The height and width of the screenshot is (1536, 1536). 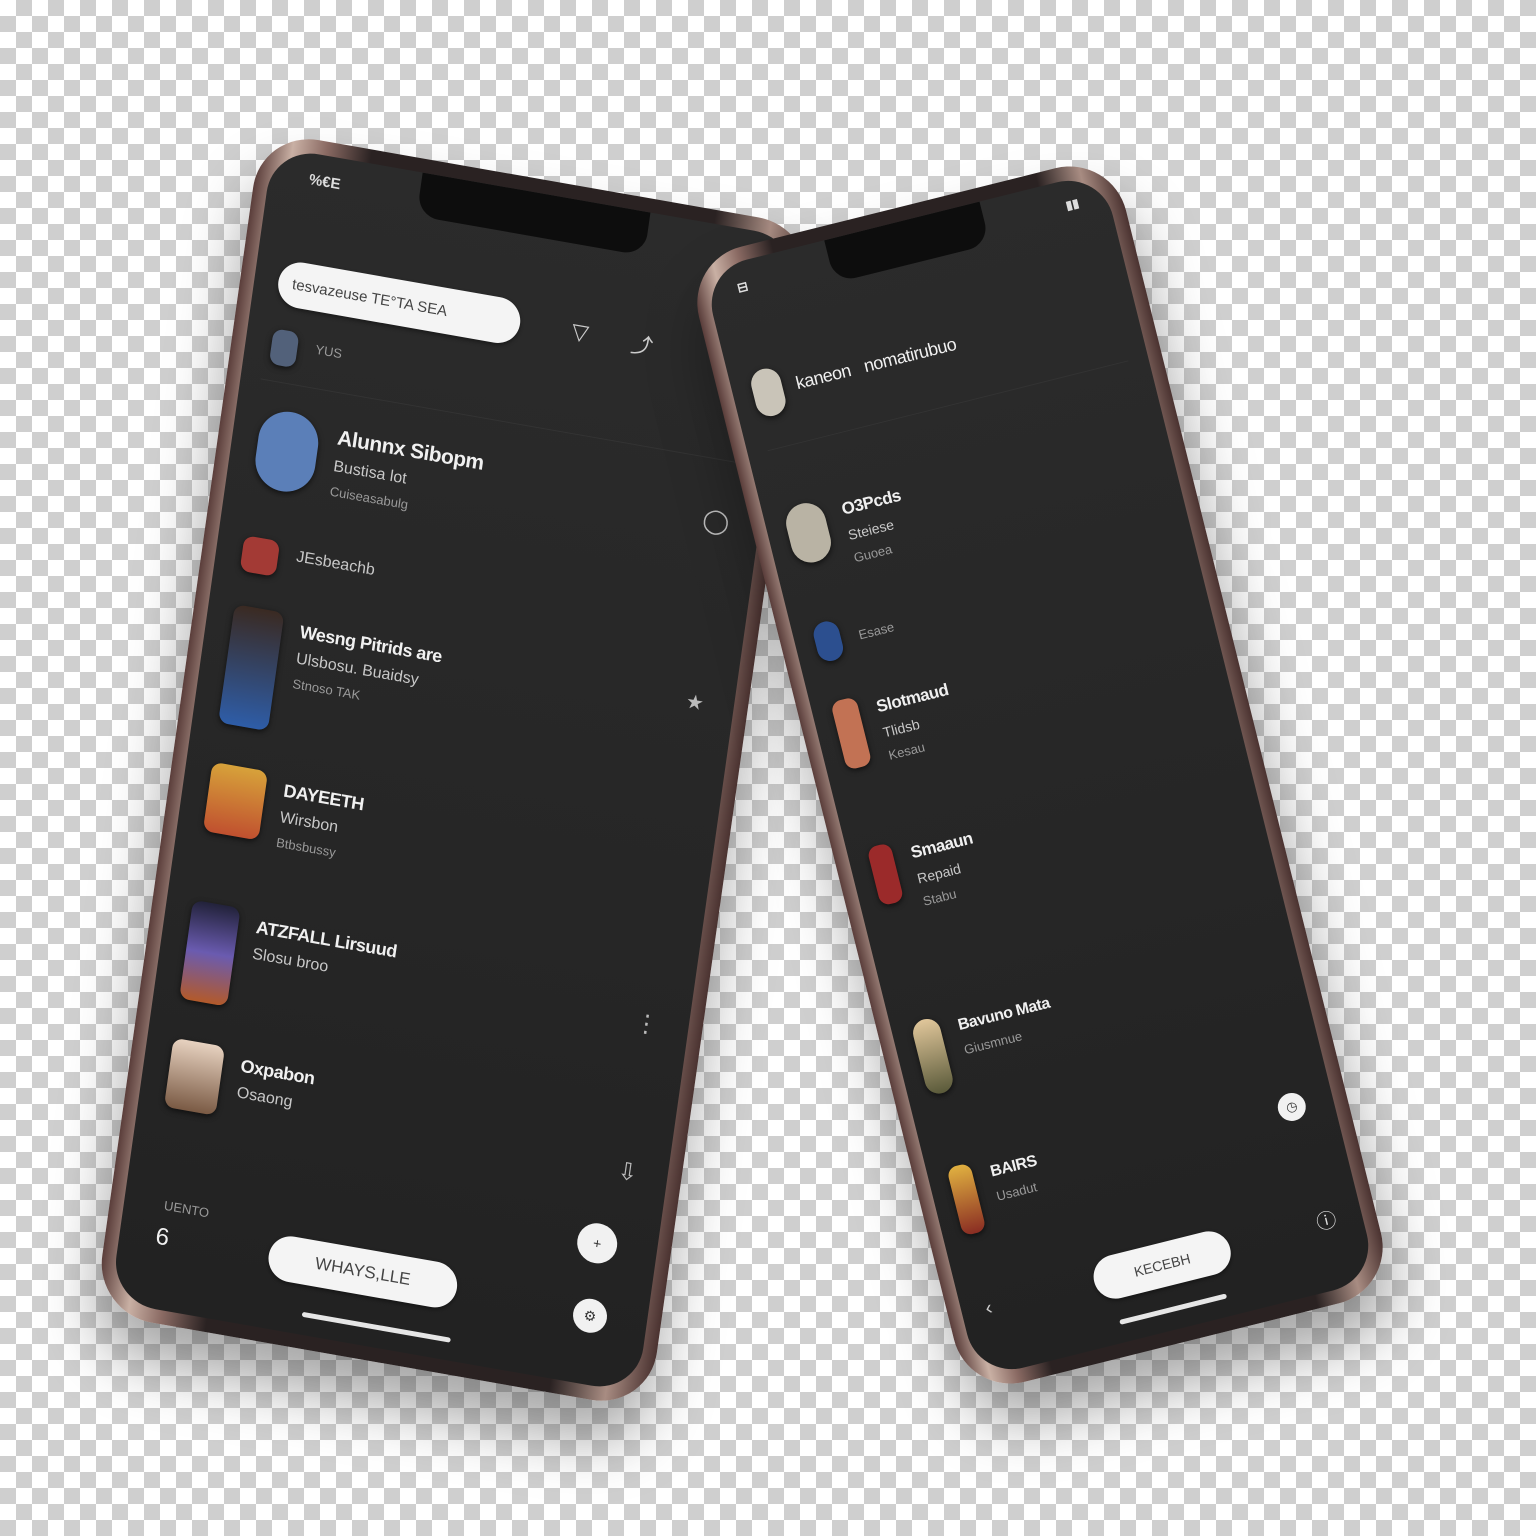 I want to click on item-title: BAIRS, so click(x=1013, y=1166).